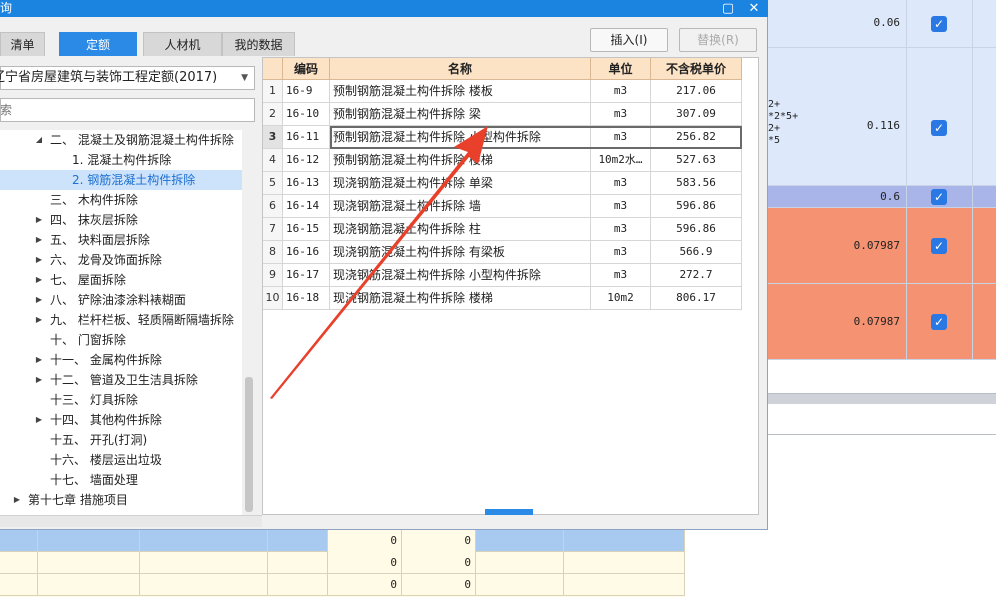 This screenshot has width=996, height=597. I want to click on column-header-unit: 单位, so click(621, 69).